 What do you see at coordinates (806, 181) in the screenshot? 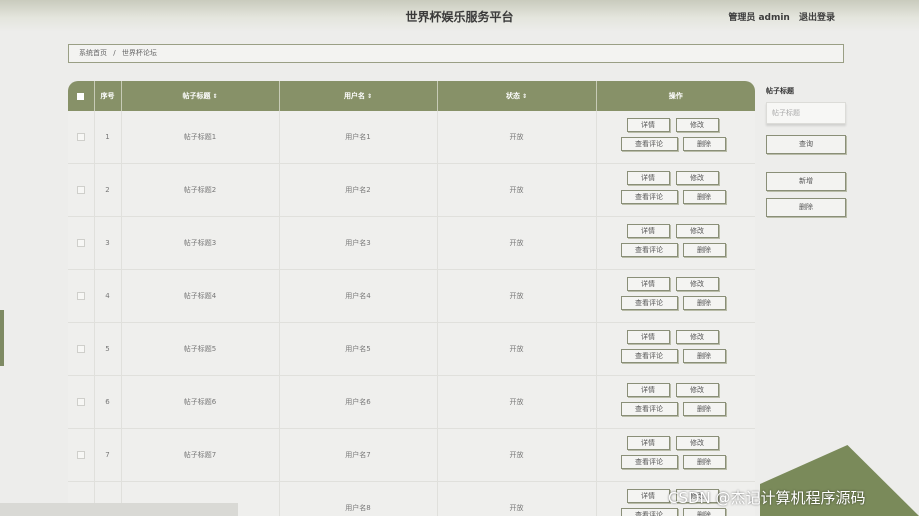
I see `add-button: 新增` at bounding box center [806, 181].